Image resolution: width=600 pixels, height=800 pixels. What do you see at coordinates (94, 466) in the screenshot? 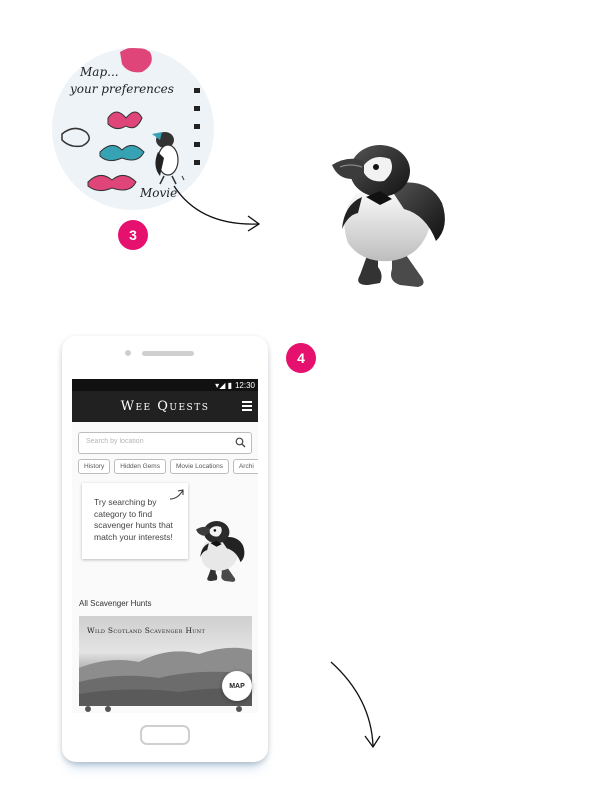
I see `chip-history: History` at bounding box center [94, 466].